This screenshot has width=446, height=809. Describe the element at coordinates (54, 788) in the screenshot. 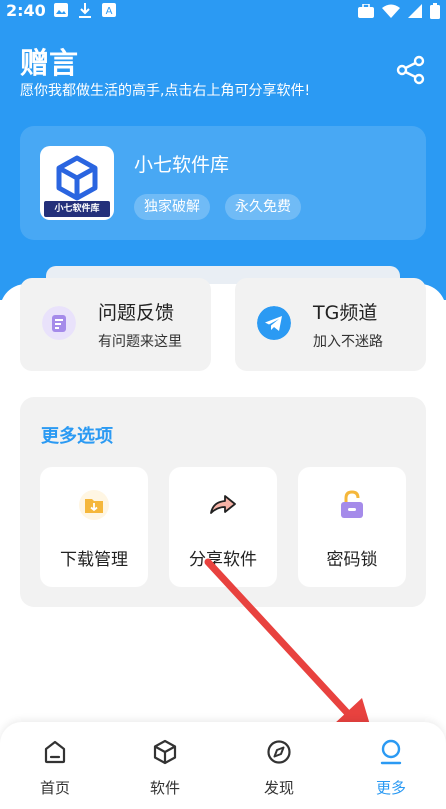

I see `tab-home-label: 首页` at that location.